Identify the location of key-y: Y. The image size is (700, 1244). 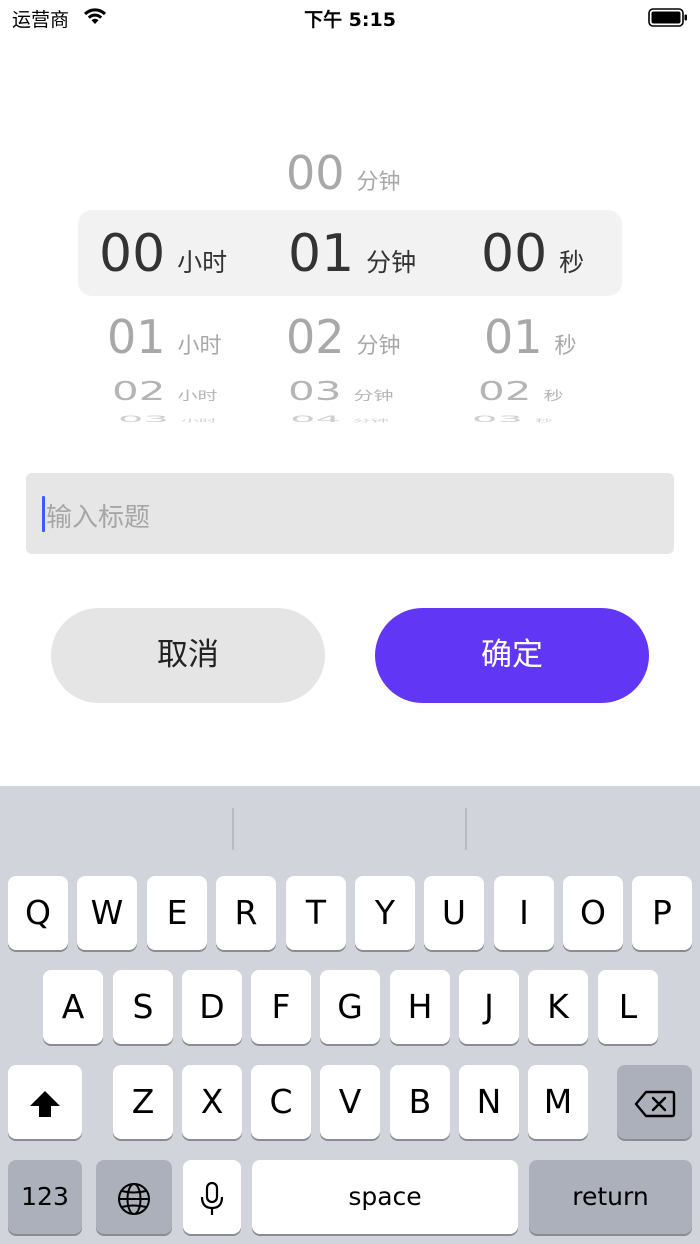
(385, 913).